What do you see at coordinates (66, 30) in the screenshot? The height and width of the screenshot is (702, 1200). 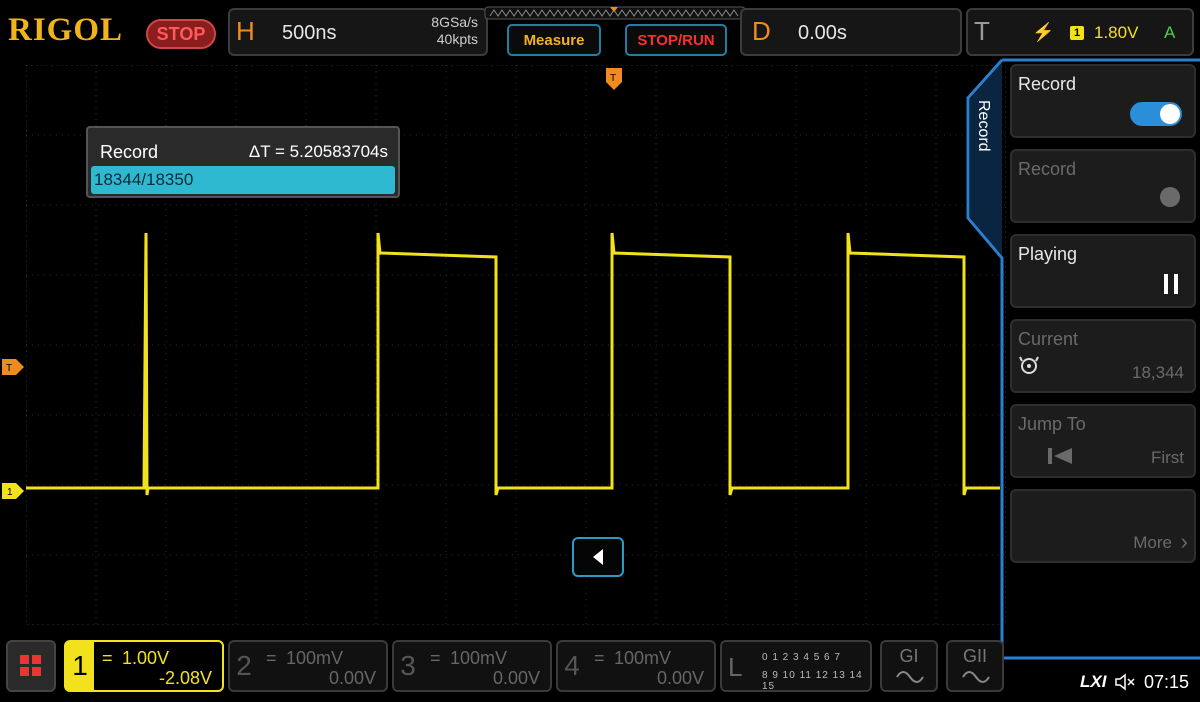 I see `brand-logo: RIGOL` at bounding box center [66, 30].